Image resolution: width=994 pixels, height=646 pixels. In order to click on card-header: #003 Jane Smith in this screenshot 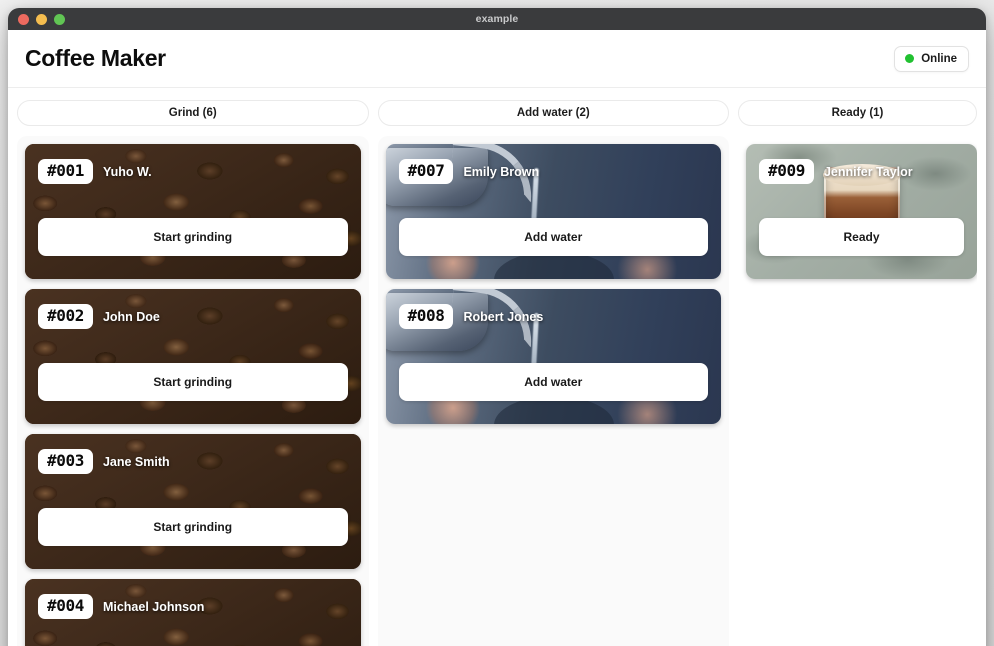, I will do `click(104, 462)`.